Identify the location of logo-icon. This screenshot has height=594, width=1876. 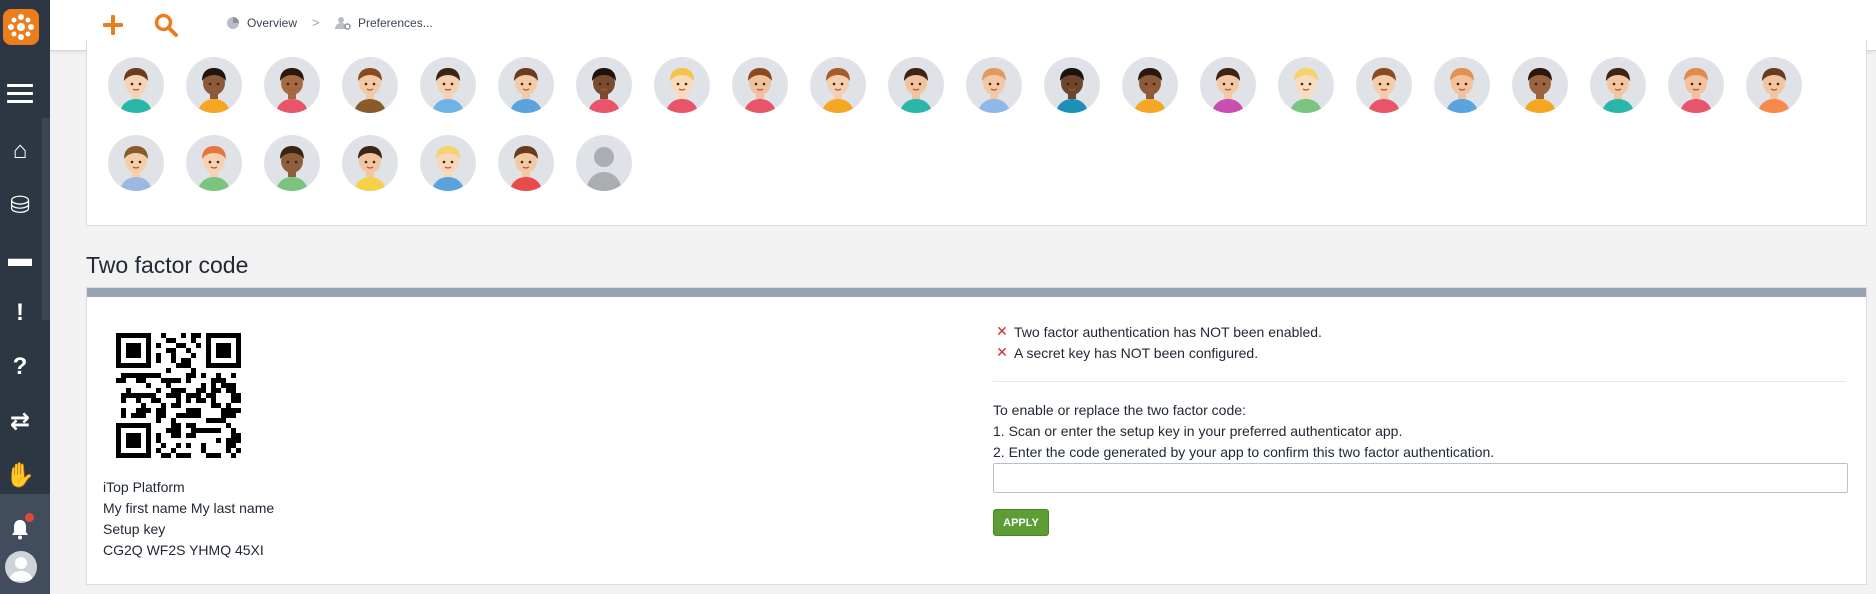
(21, 27).